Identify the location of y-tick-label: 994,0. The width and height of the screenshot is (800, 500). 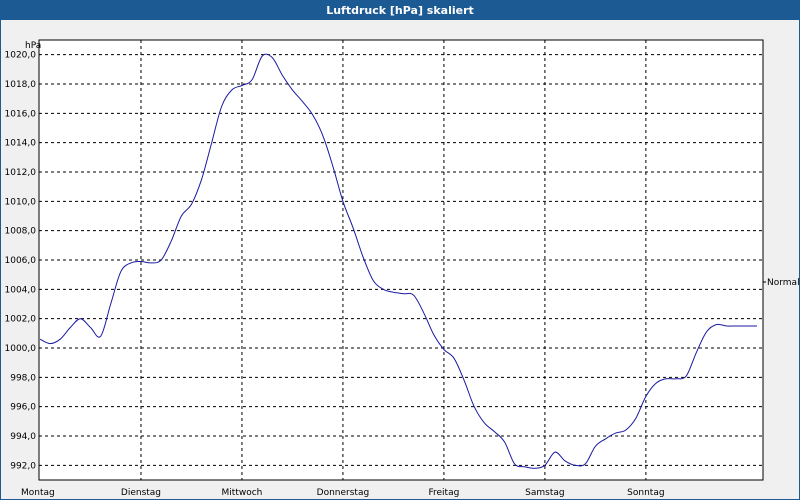
(23, 437).